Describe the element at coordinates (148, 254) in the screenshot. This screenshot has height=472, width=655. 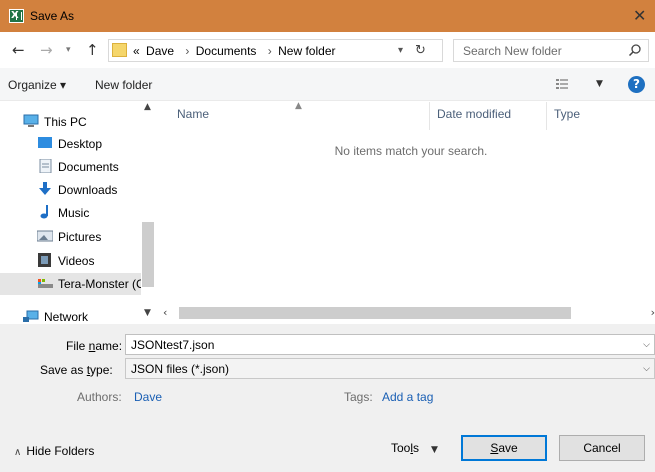
I see `nav-pane-scroll-thumb` at that location.